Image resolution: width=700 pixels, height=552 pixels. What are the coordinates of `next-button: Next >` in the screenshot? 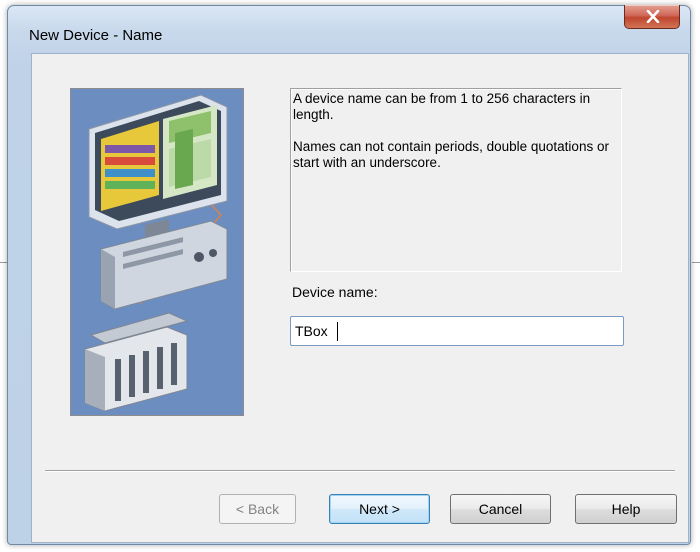 It's located at (379, 509).